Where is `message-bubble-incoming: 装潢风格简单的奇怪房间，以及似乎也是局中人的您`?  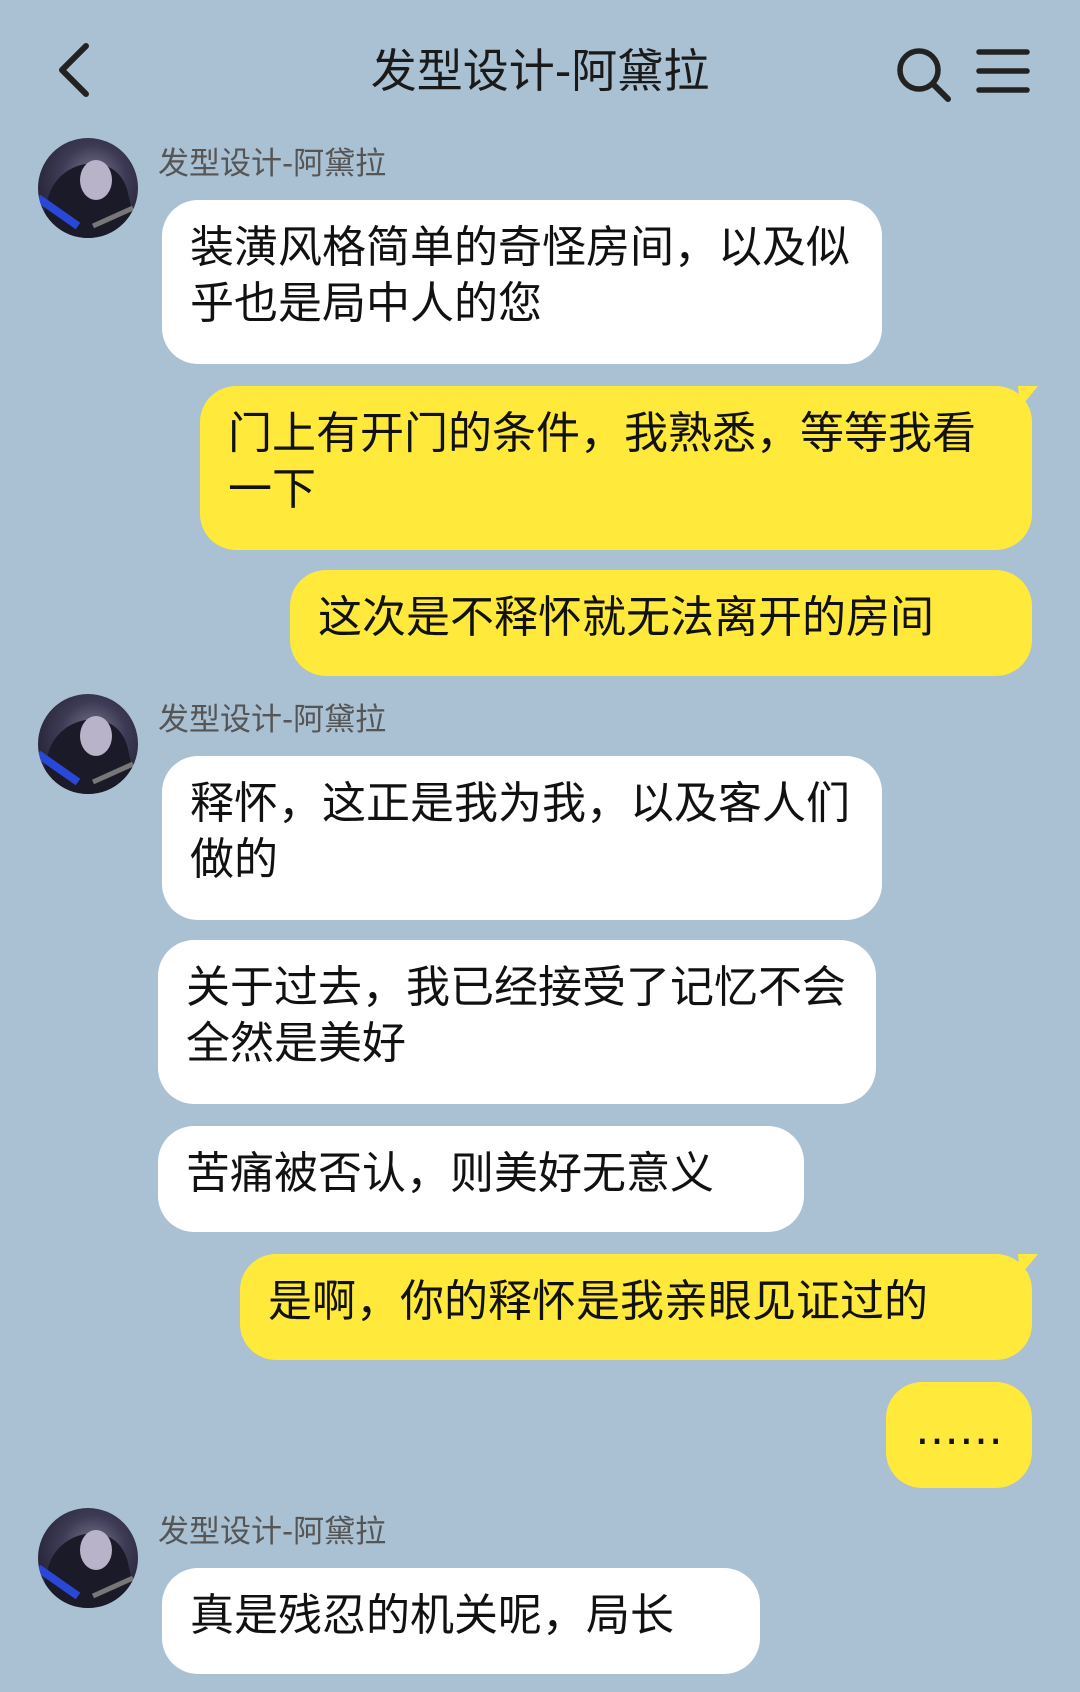 message-bubble-incoming: 装潢风格简单的奇怪房间，以及似乎也是局中人的您 is located at coordinates (522, 282).